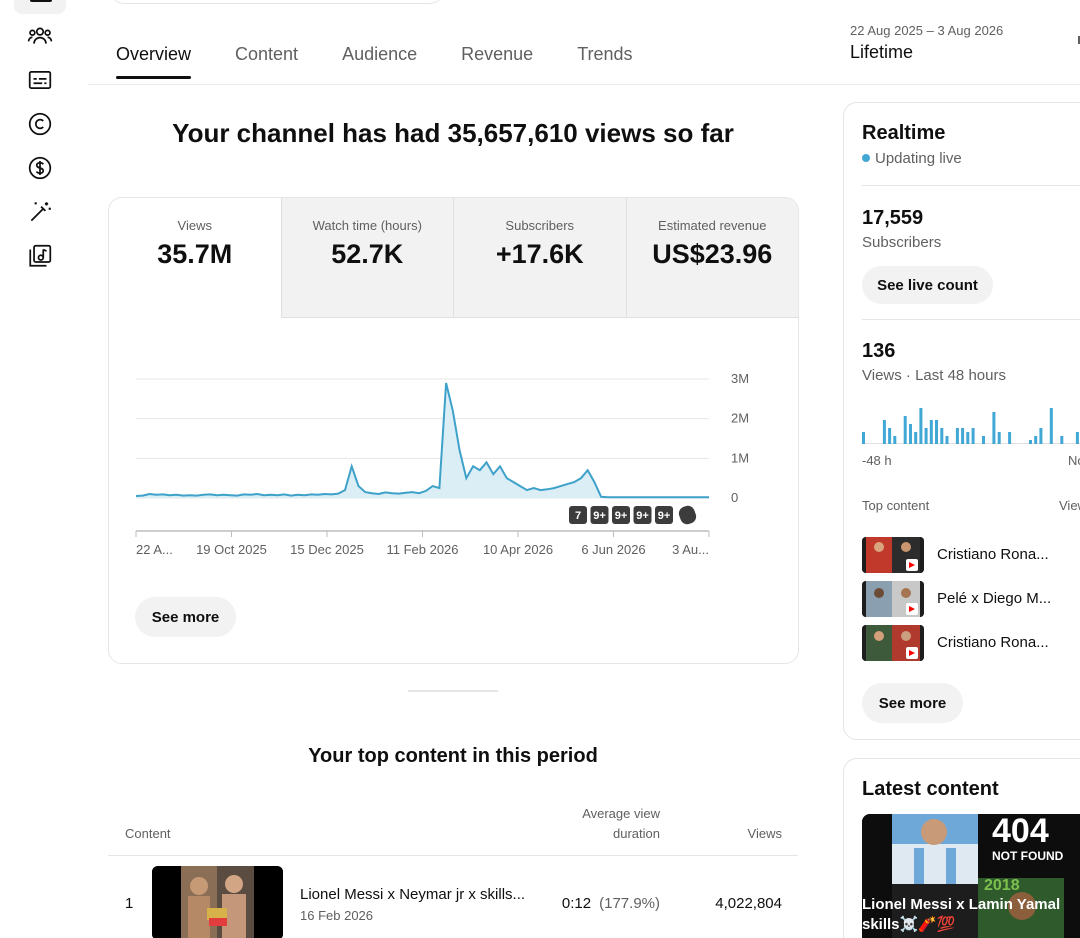 Image resolution: width=1080 pixels, height=938 pixels. I want to click on community-icon, so click(40, 36).